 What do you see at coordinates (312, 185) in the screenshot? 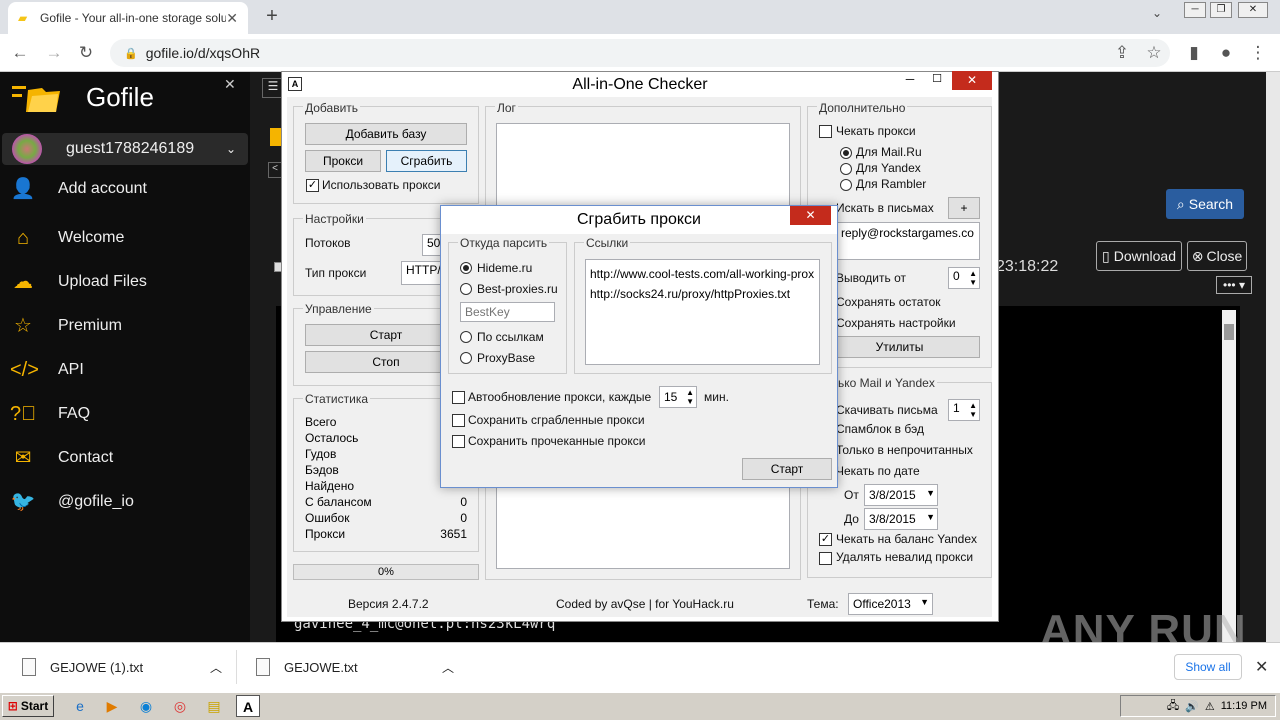
I see `use-proxy-checkbox: ✓` at bounding box center [312, 185].